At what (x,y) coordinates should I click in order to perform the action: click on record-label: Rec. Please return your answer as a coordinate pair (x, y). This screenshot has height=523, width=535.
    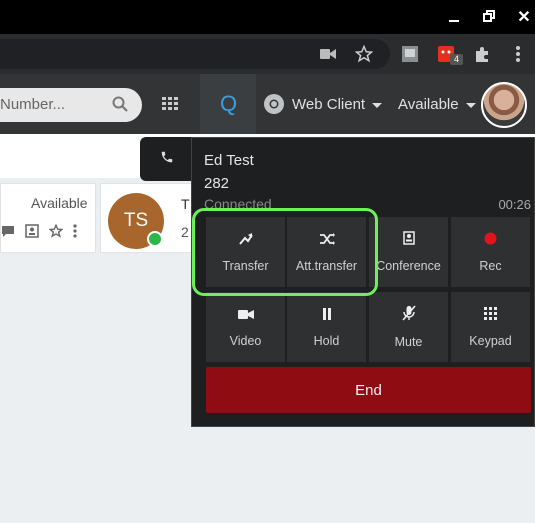
    Looking at the image, I should click on (490, 265).